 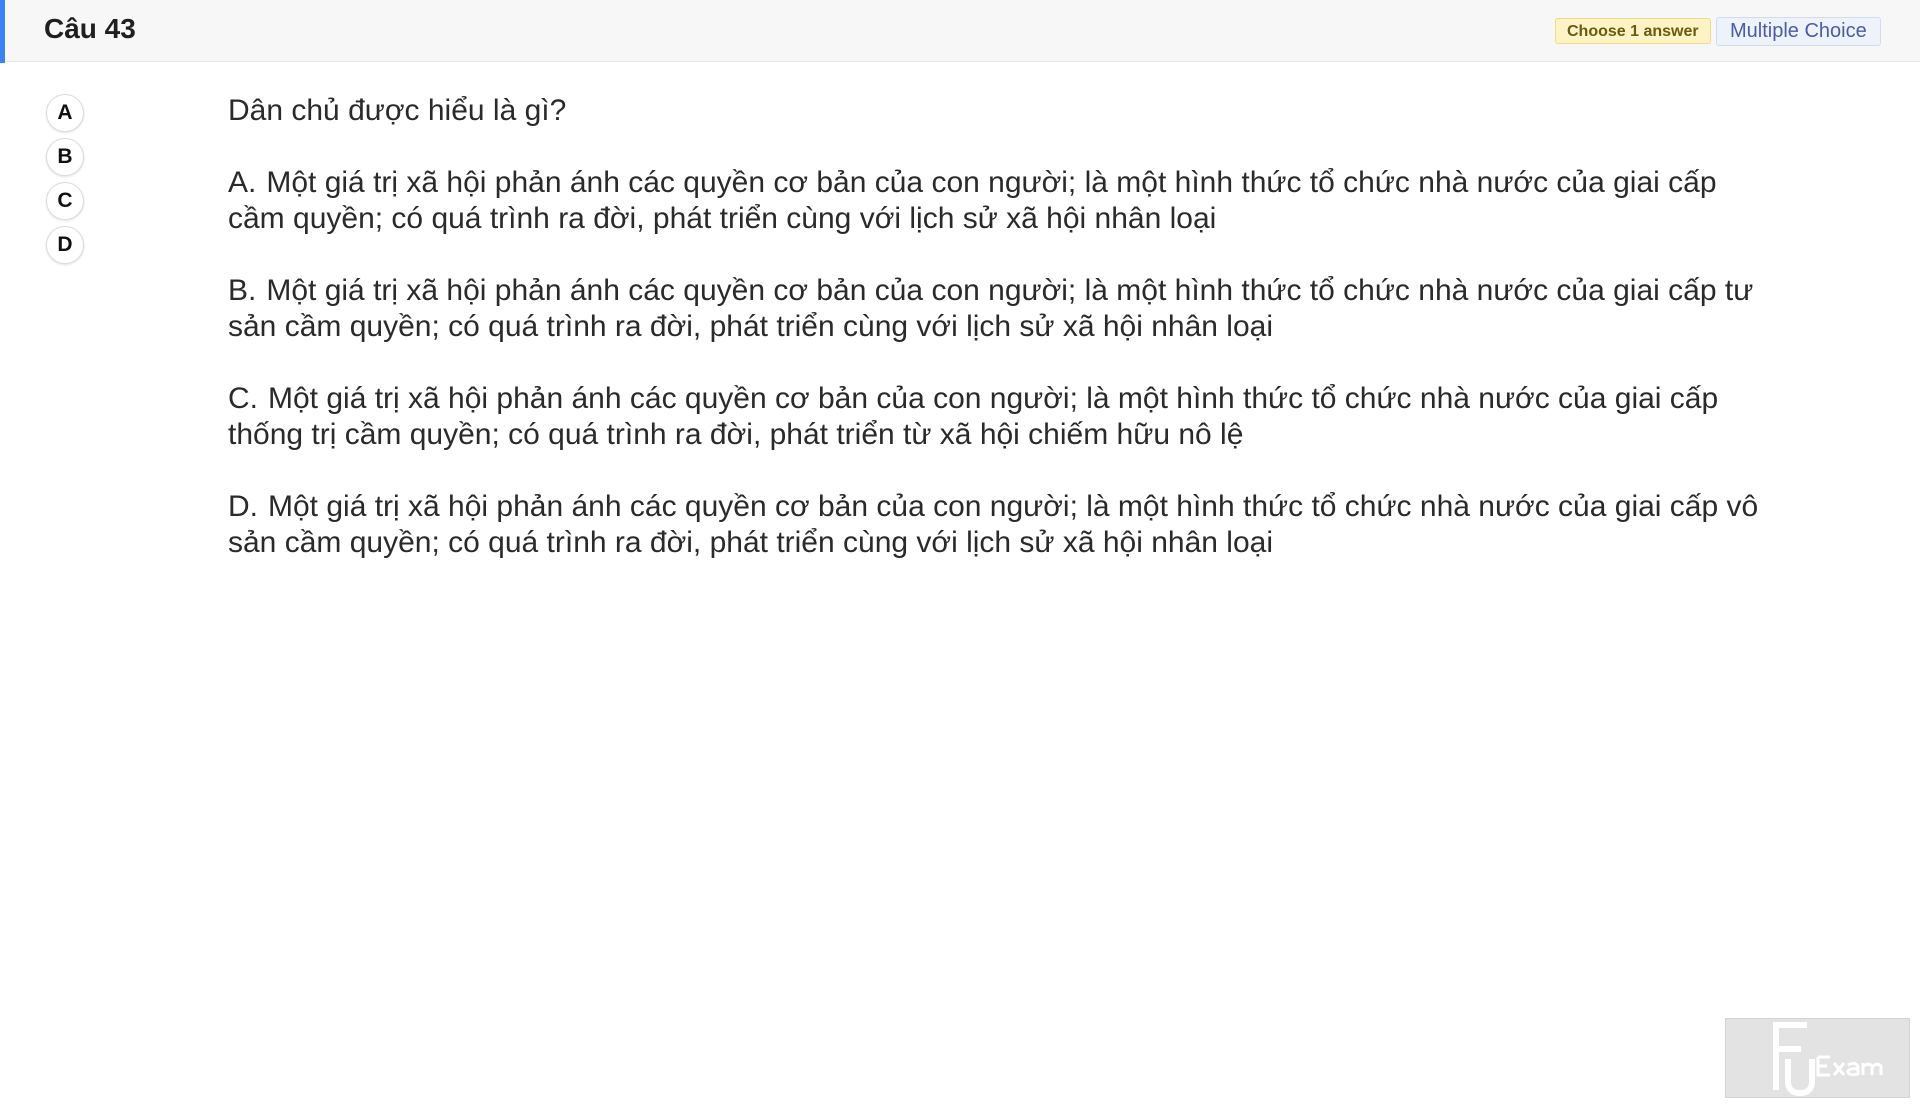 What do you see at coordinates (242, 290) in the screenshot?
I see `answer-b-letter: B.` at bounding box center [242, 290].